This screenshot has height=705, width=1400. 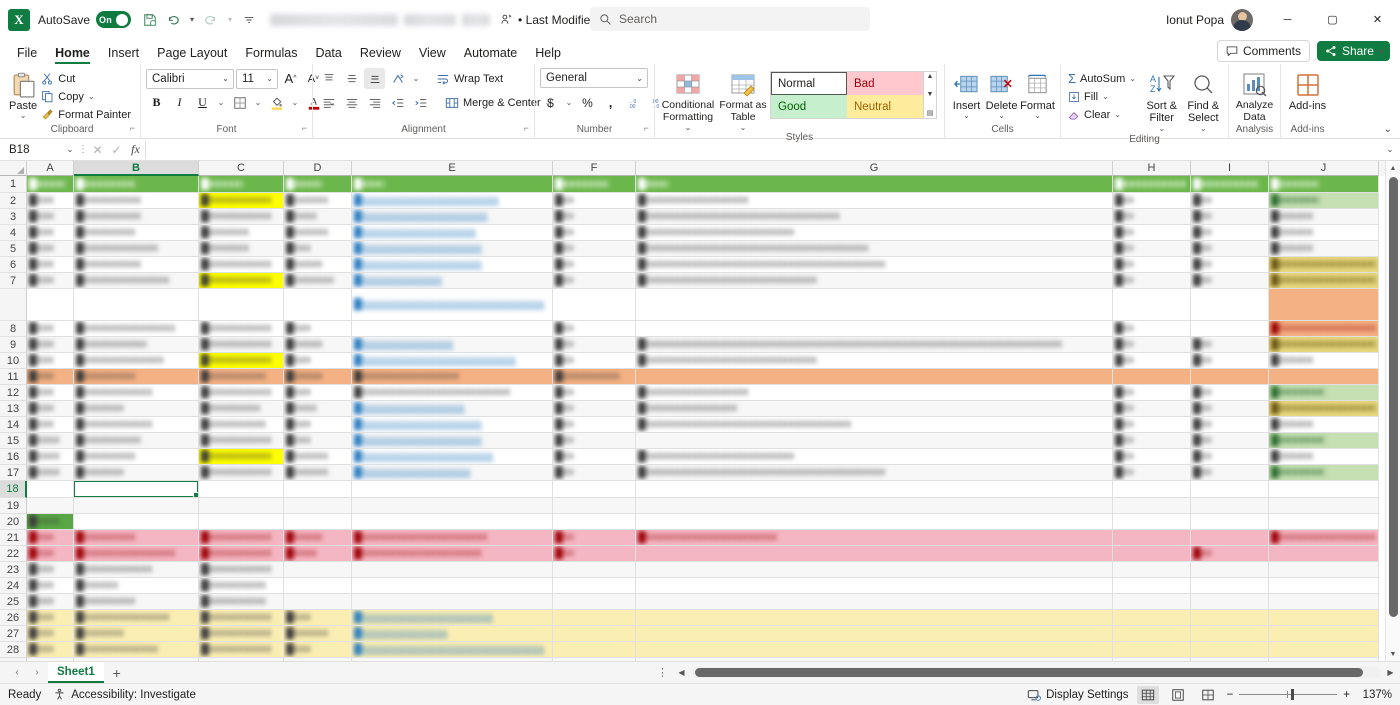 I want to click on row-header-25: 25, so click(x=13, y=602).